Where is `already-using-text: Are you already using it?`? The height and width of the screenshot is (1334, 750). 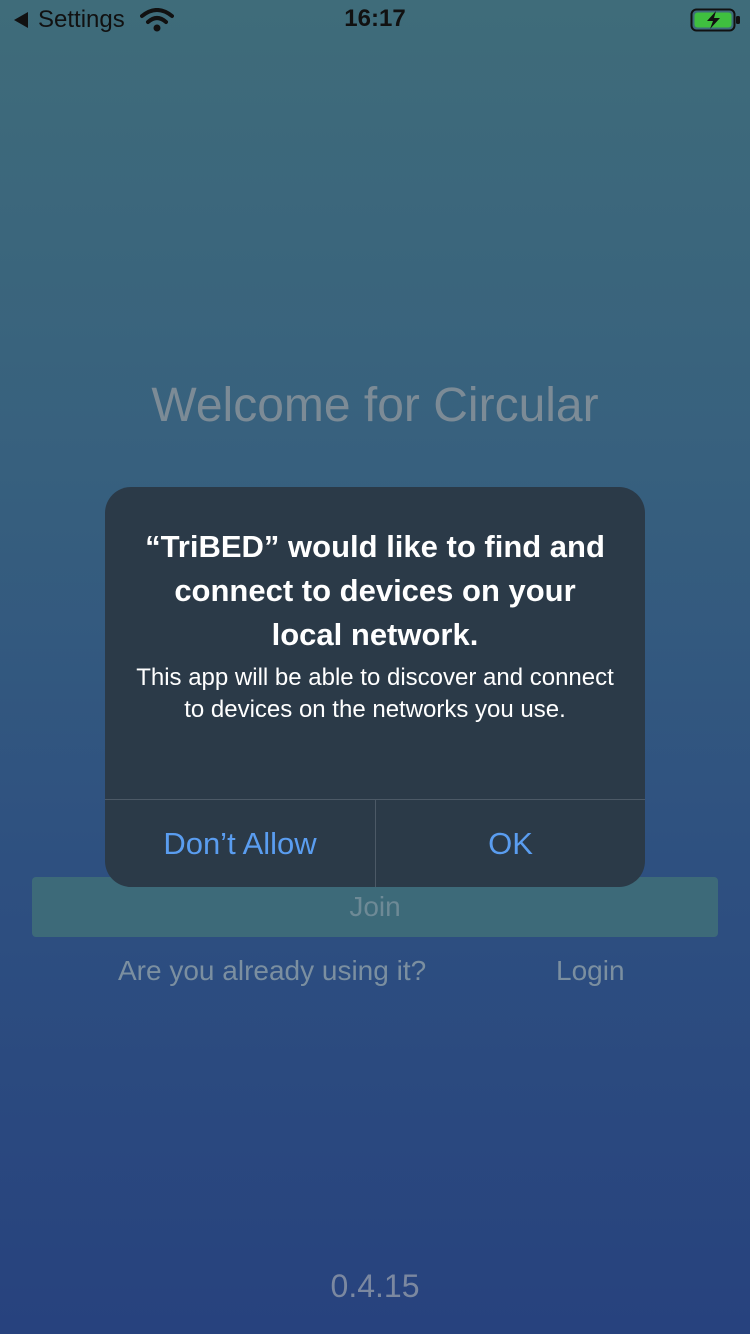 already-using-text: Are you already using it? is located at coordinates (272, 970).